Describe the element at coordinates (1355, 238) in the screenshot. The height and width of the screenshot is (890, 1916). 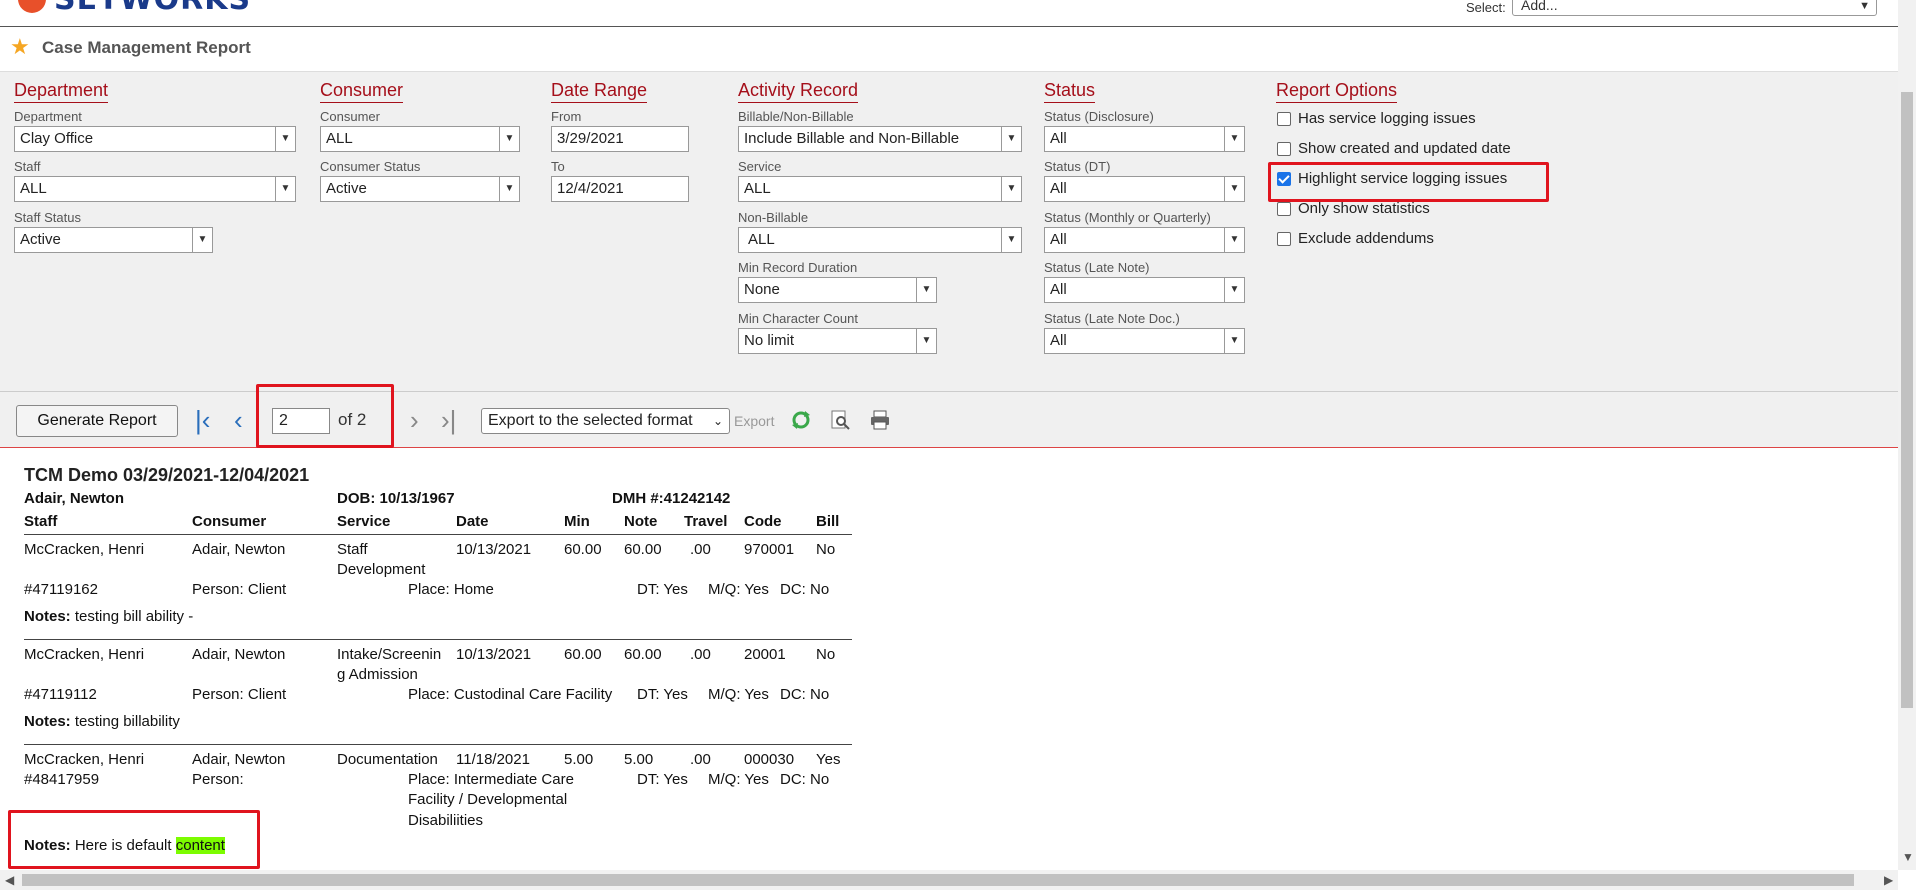
I see `option-exclude-addendums: Exclude addendums` at that location.